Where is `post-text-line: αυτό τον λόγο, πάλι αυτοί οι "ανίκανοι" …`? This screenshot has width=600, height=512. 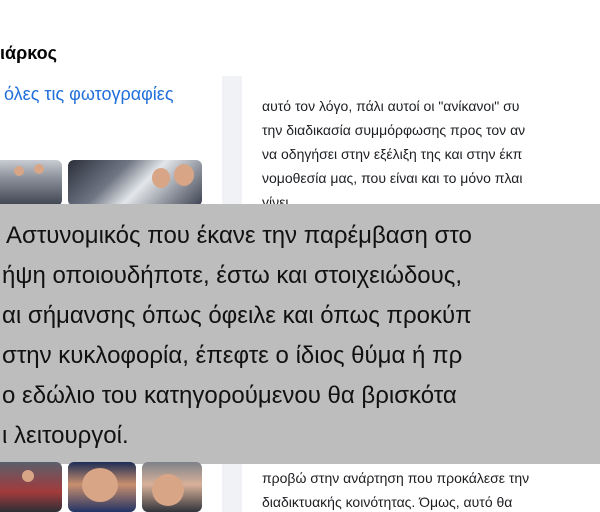
post-text-line: αυτό τον λόγο, πάλι αυτοί οι "ανίκανοι" … is located at coordinates (391, 106).